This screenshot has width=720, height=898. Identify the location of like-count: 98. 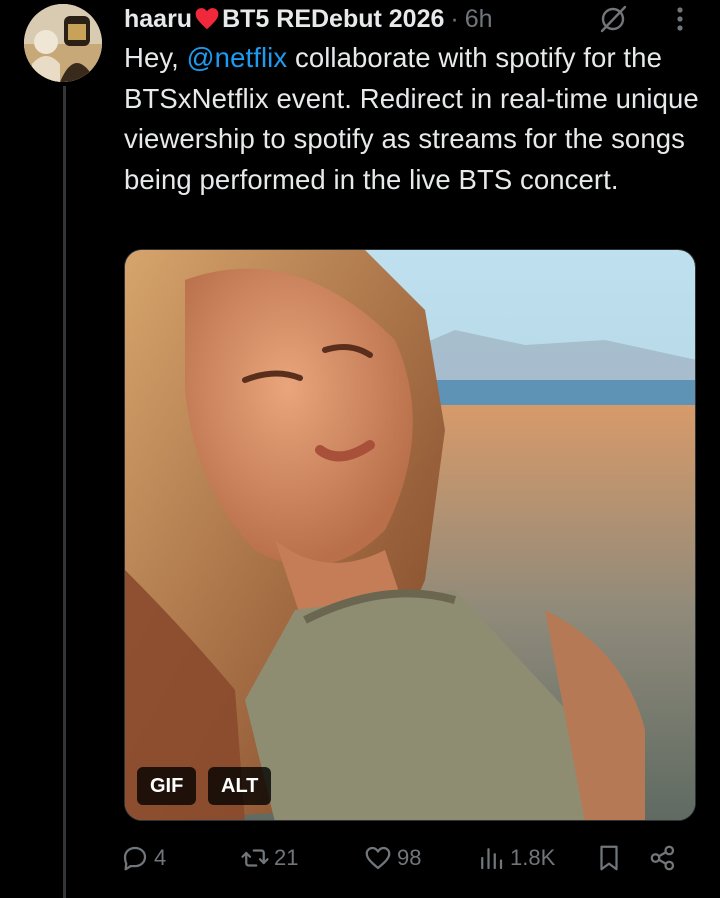
(409, 857).